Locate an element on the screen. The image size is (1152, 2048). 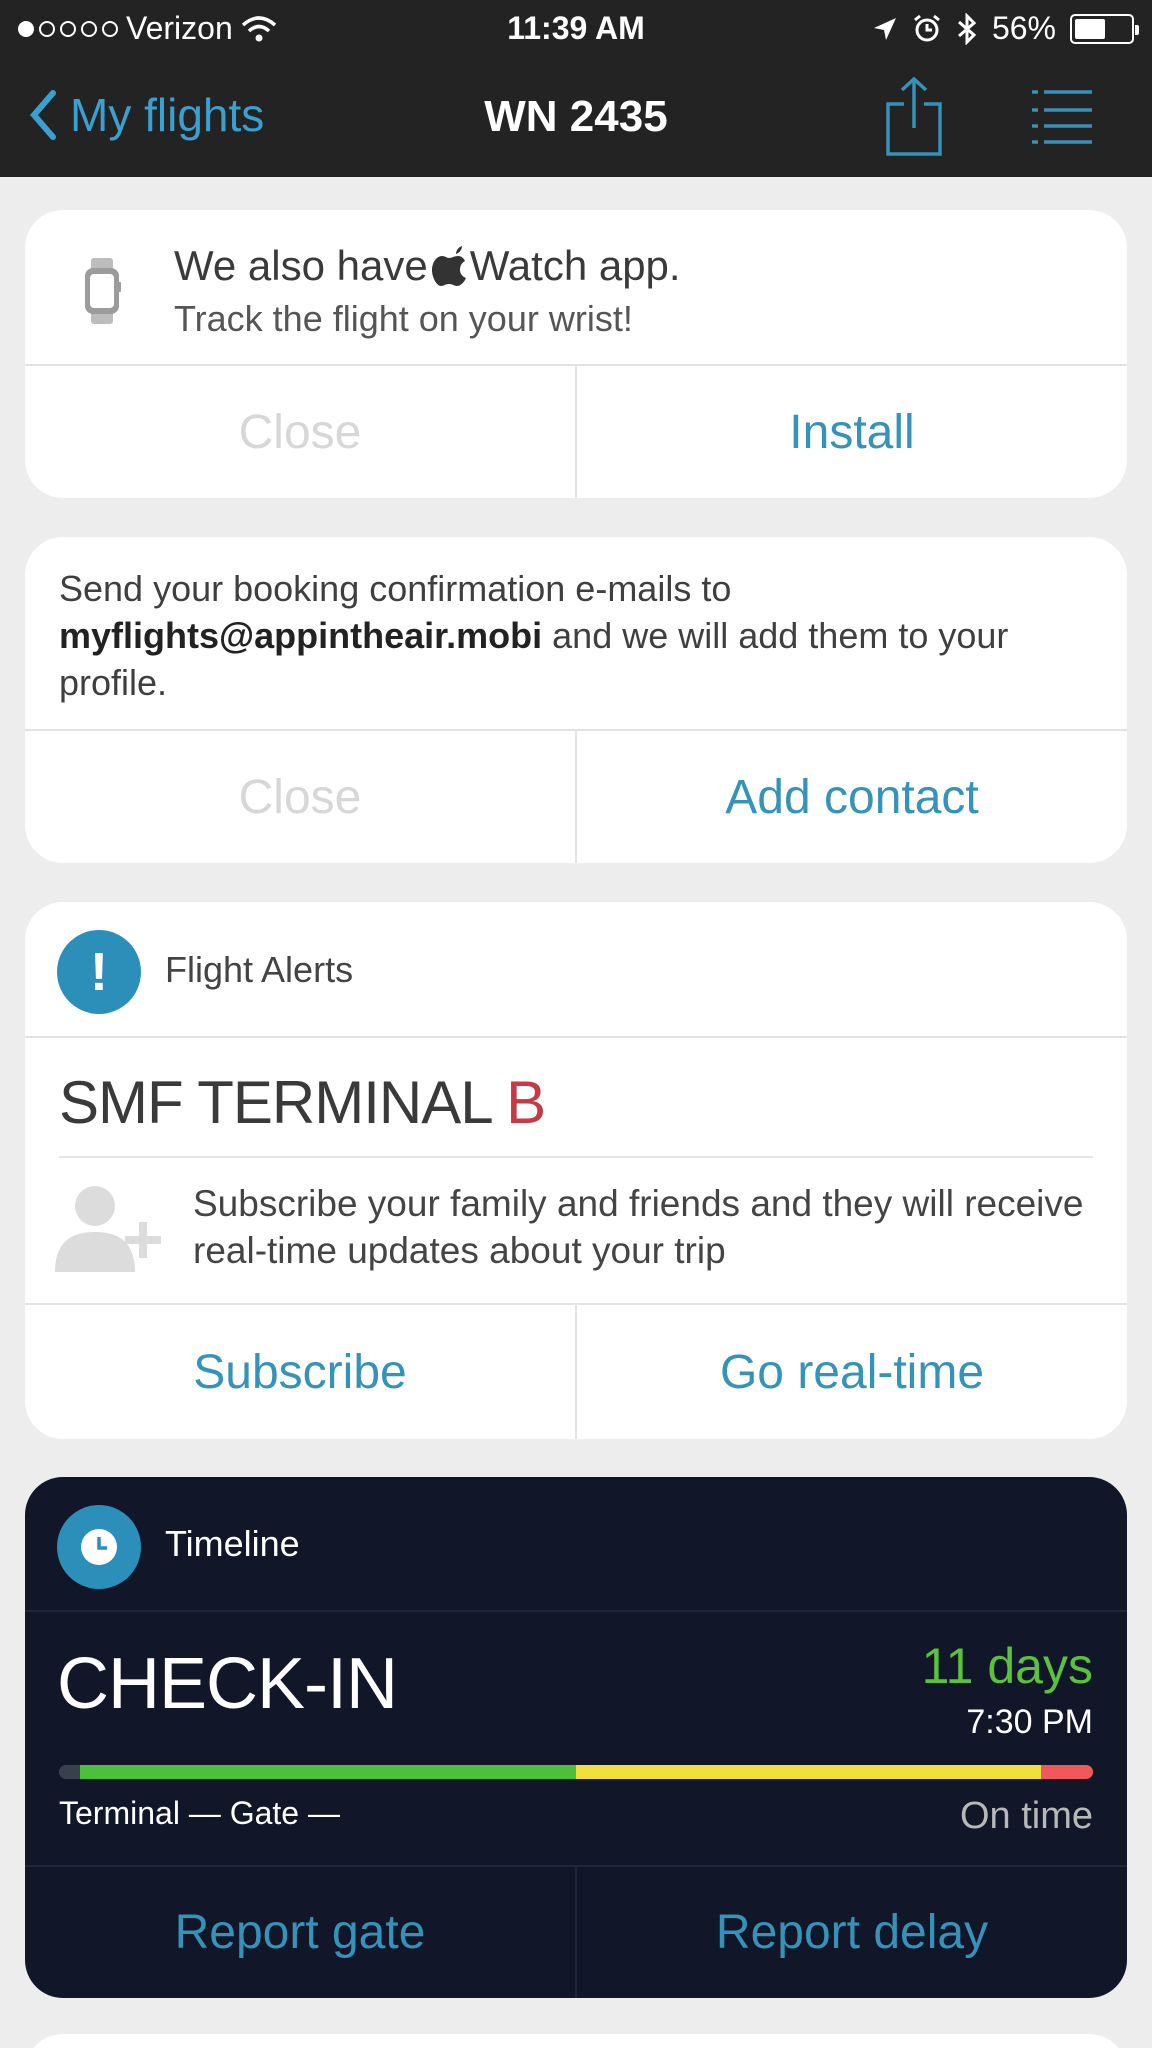
nav-bar: My flights WN 2435 is located at coordinates (576, 117).